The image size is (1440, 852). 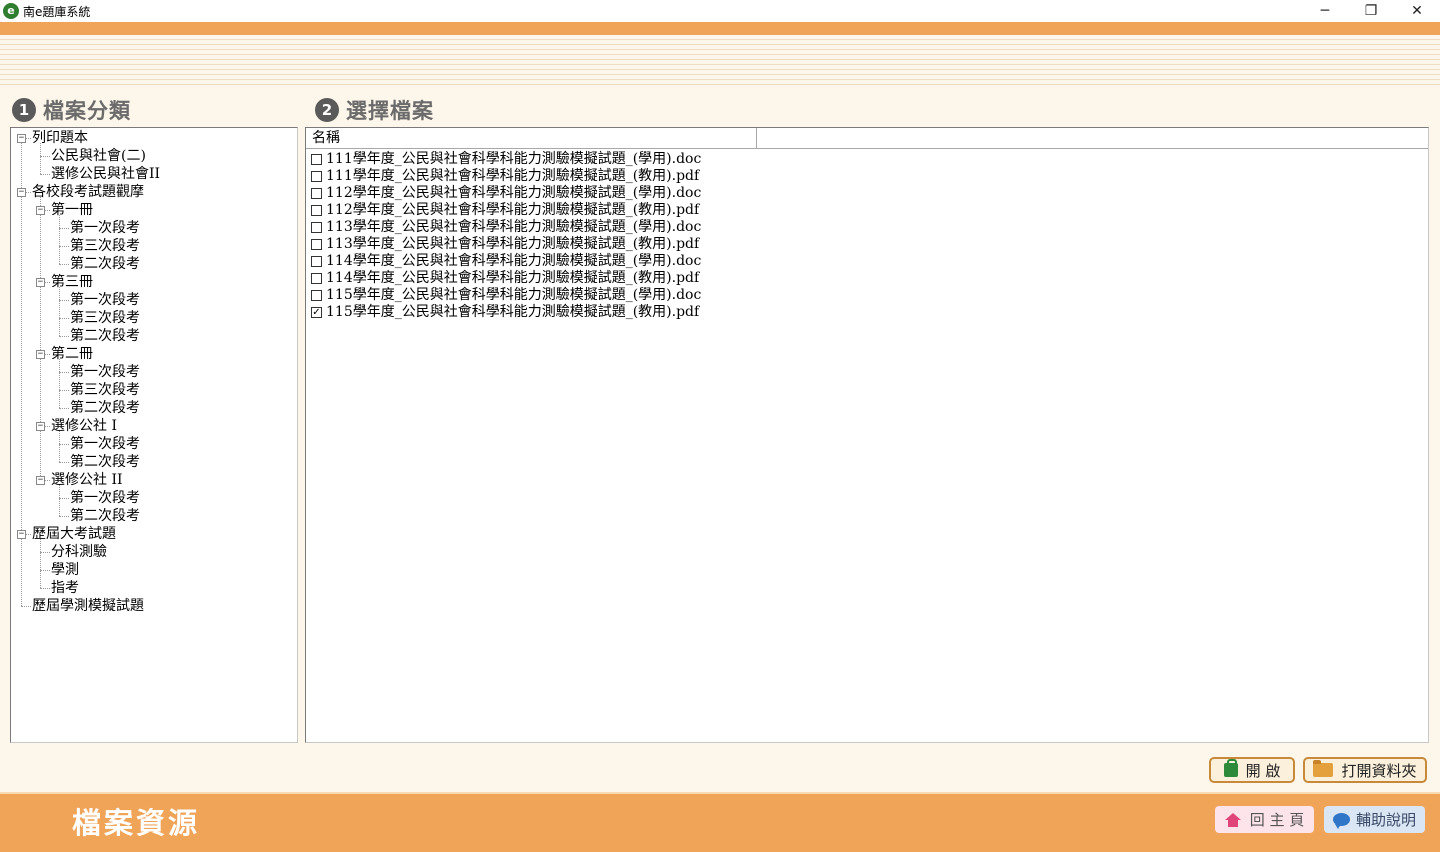 I want to click on file-name: 114學年度_公民與社會科學科能力測驗模擬試題_(學用).doc, so click(x=514, y=261).